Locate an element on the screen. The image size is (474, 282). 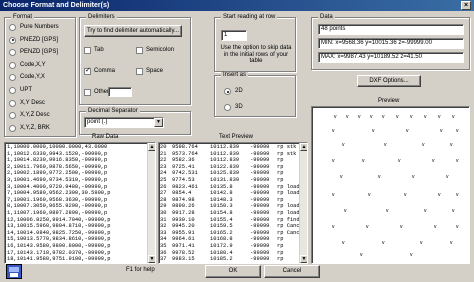
text-preview-cell: 9890.26 is located at coordinates (183, 206).